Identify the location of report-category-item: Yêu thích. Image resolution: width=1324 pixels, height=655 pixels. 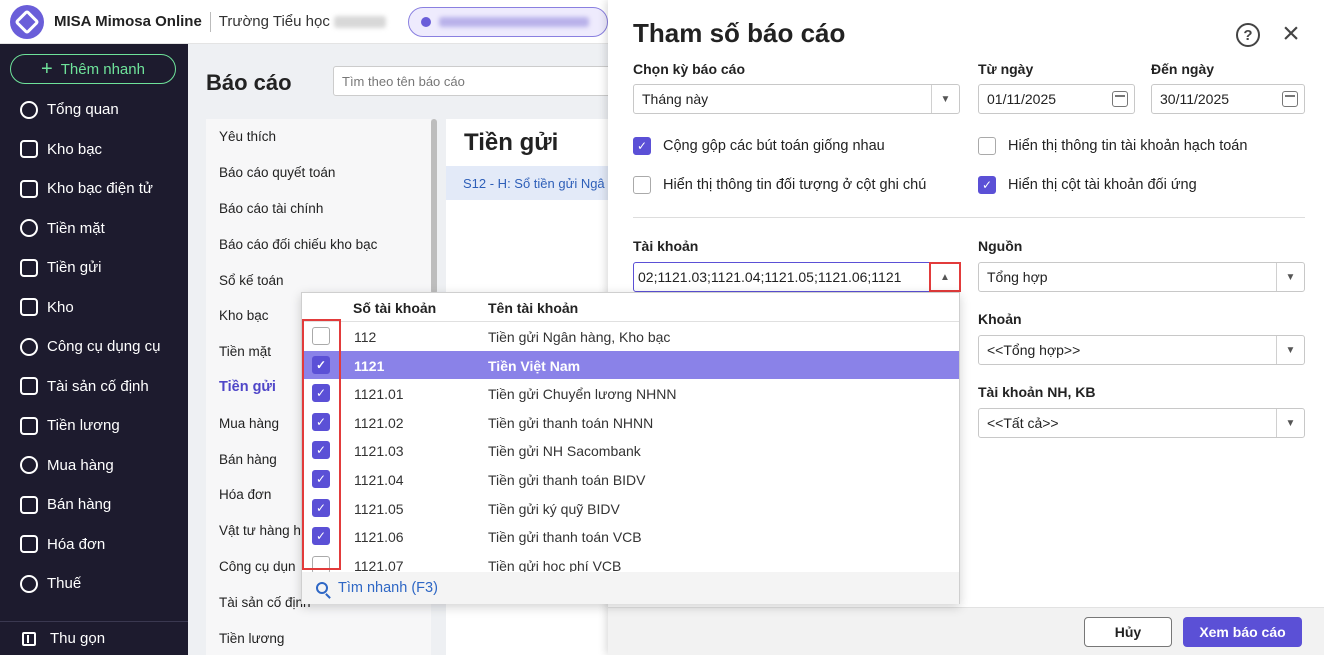
(318, 137).